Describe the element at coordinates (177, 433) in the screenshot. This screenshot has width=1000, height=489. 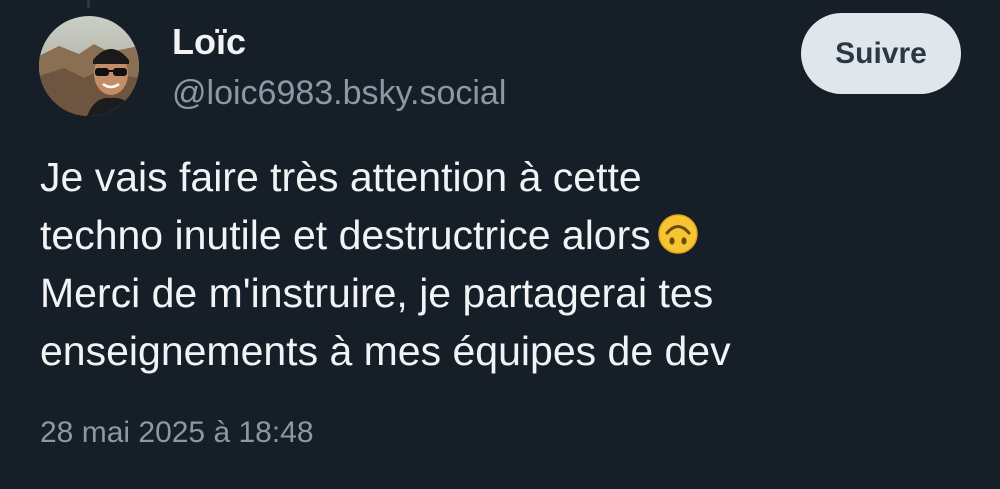
I see `post-timestamp: 28 mai 2025 à 18:48` at that location.